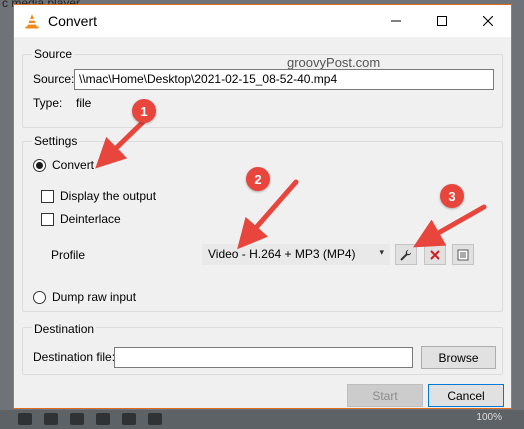  I want to click on chevron-down-icon: ▾, so click(381, 252).